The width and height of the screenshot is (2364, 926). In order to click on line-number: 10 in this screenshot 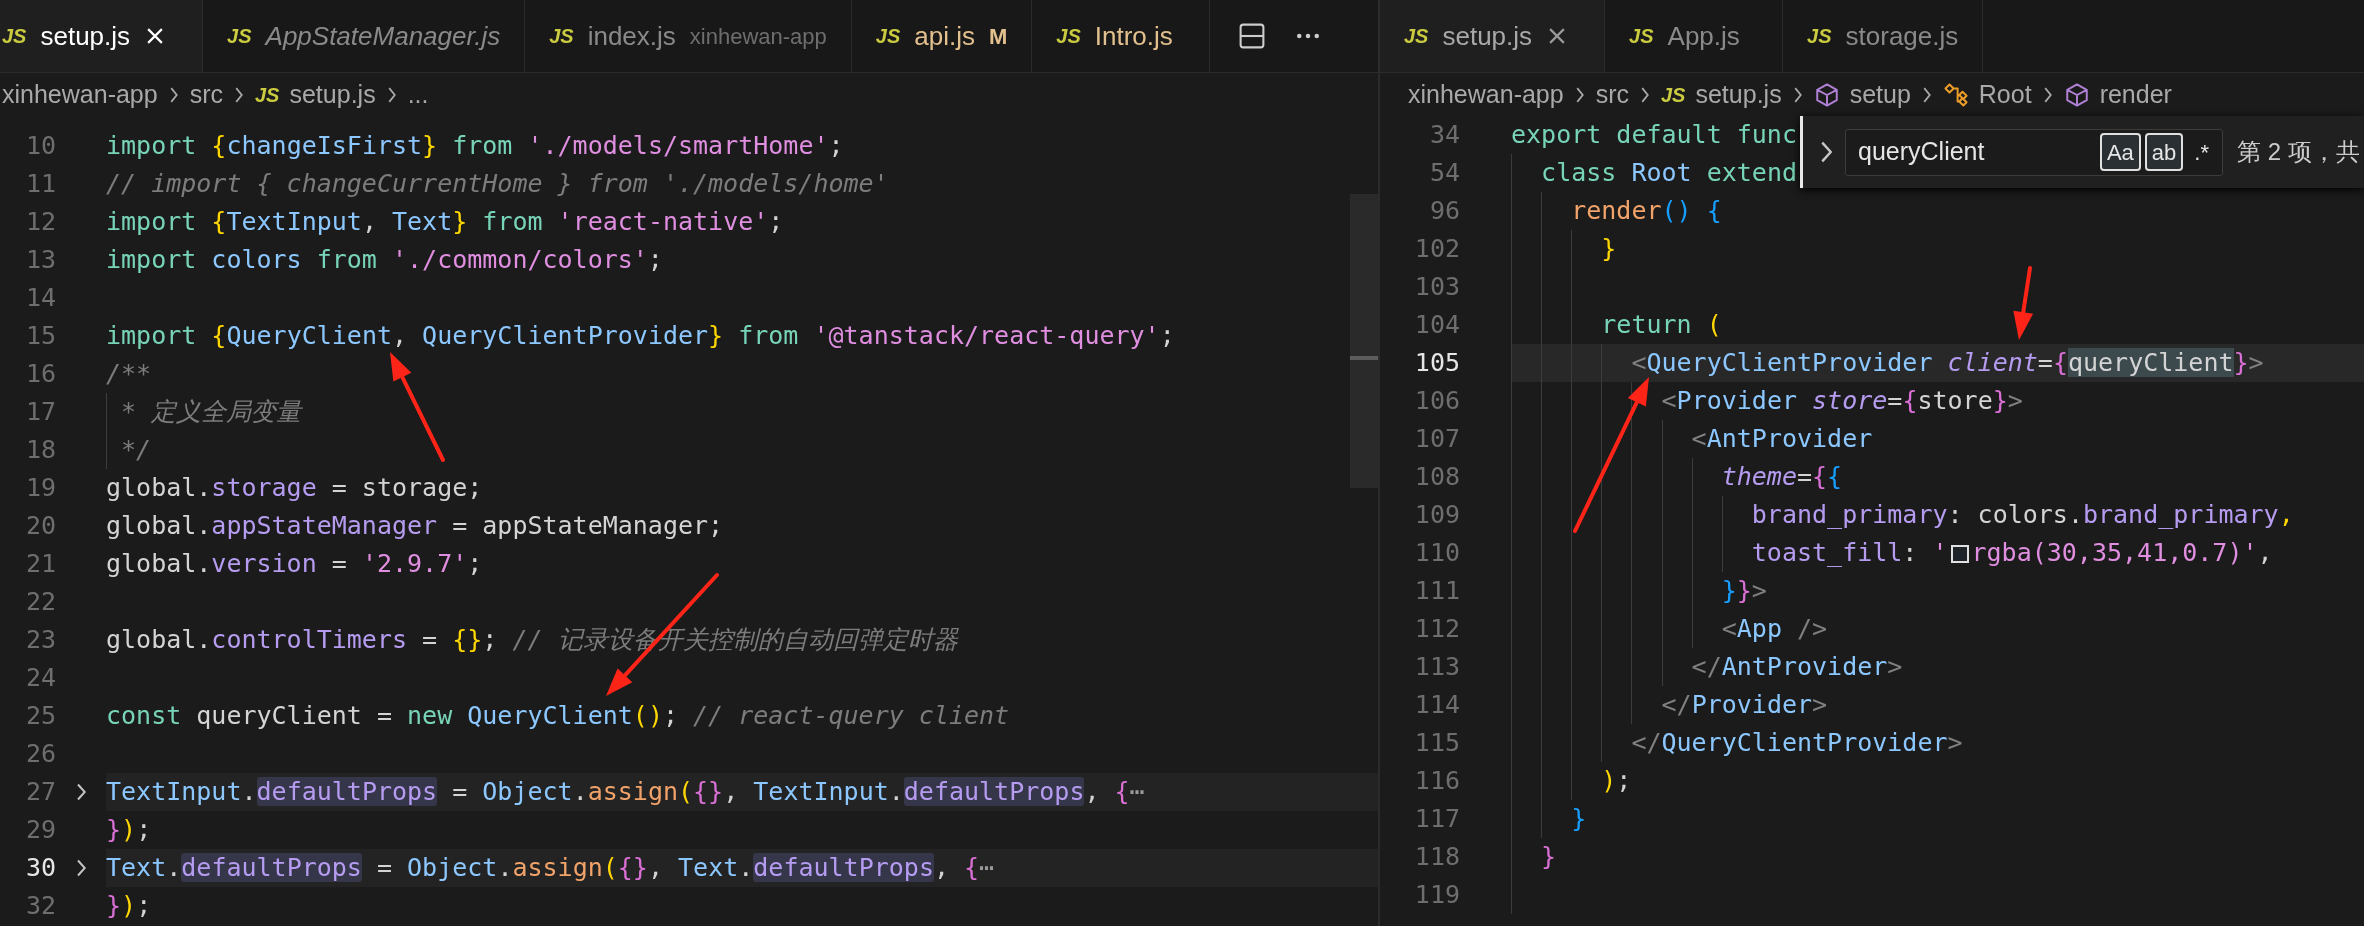, I will do `click(40, 146)`.